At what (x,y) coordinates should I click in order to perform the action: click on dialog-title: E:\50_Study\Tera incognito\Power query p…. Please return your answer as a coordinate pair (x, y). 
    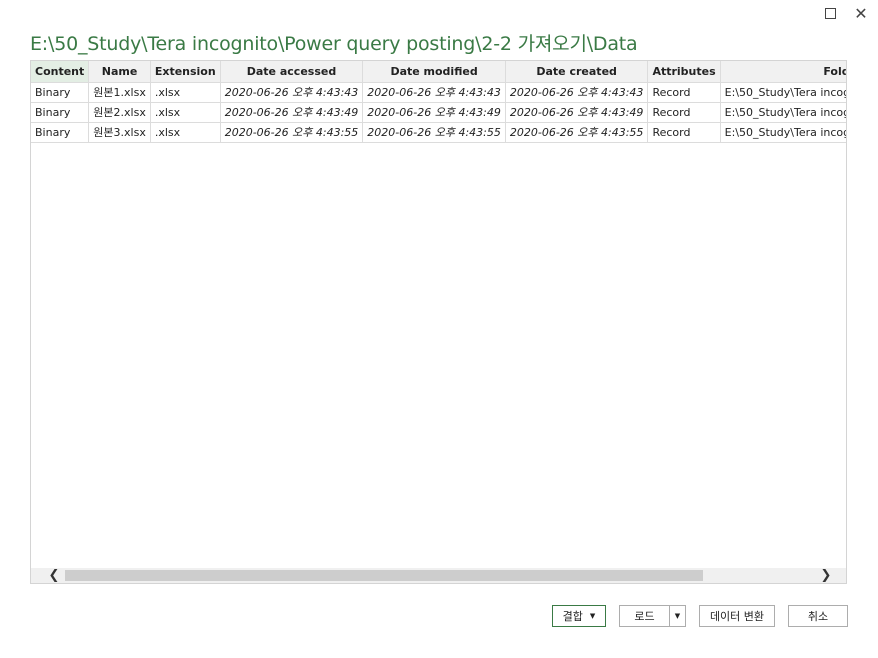
    Looking at the image, I should click on (334, 44).